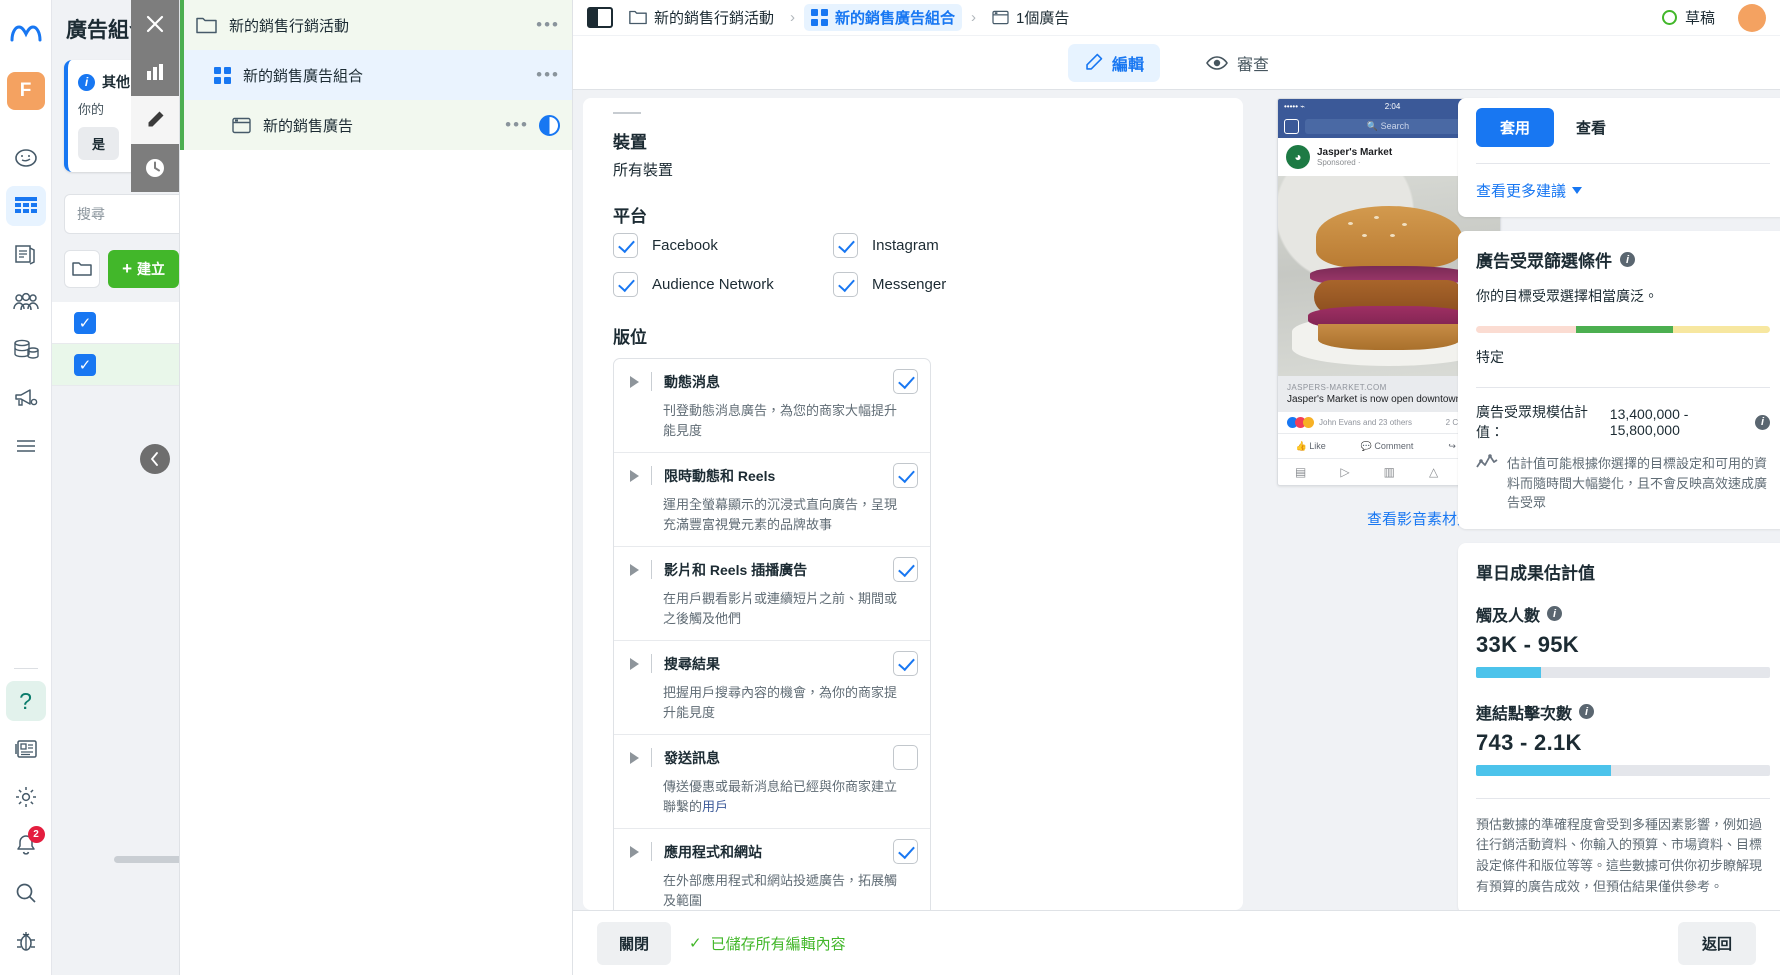  What do you see at coordinates (883, 17) in the screenshot?
I see `breadcrumb-adset: 新的銷售廣告組合` at bounding box center [883, 17].